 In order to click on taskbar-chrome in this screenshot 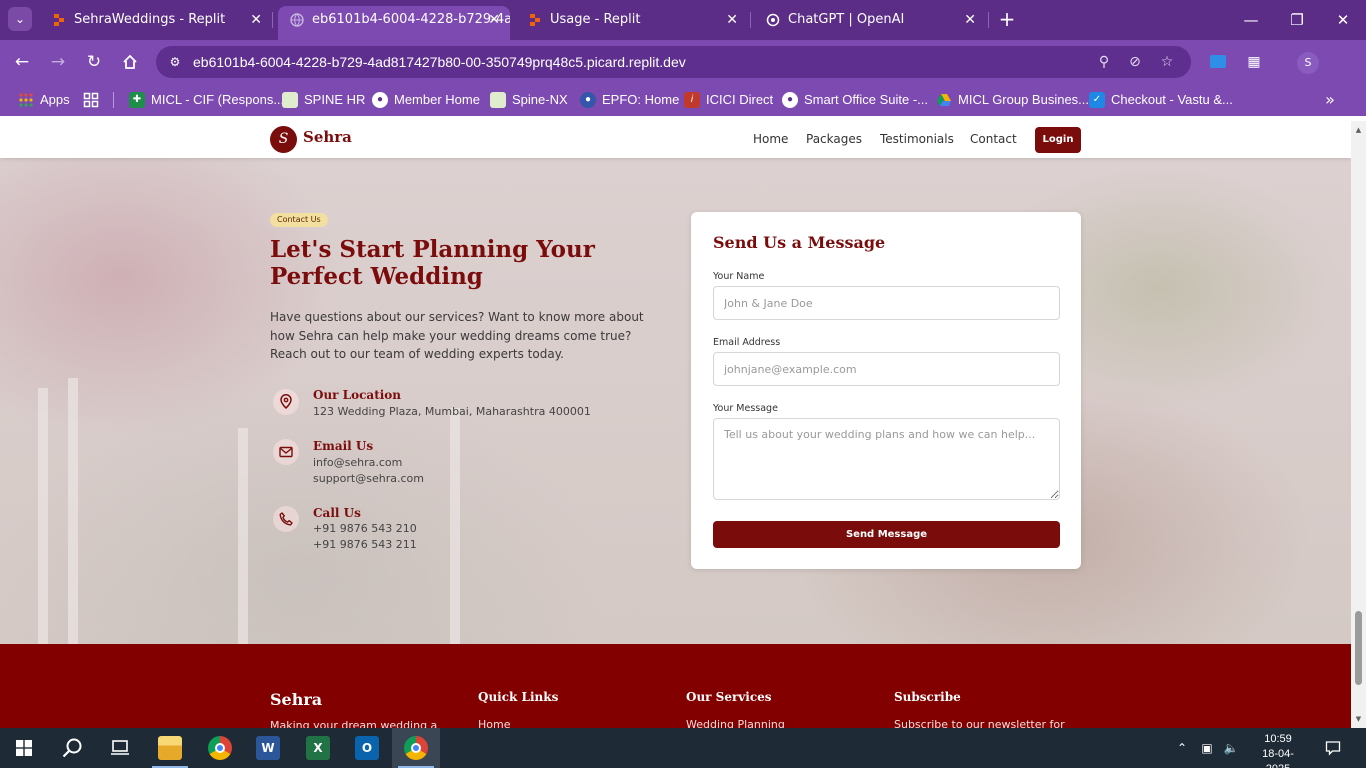, I will do `click(220, 748)`.